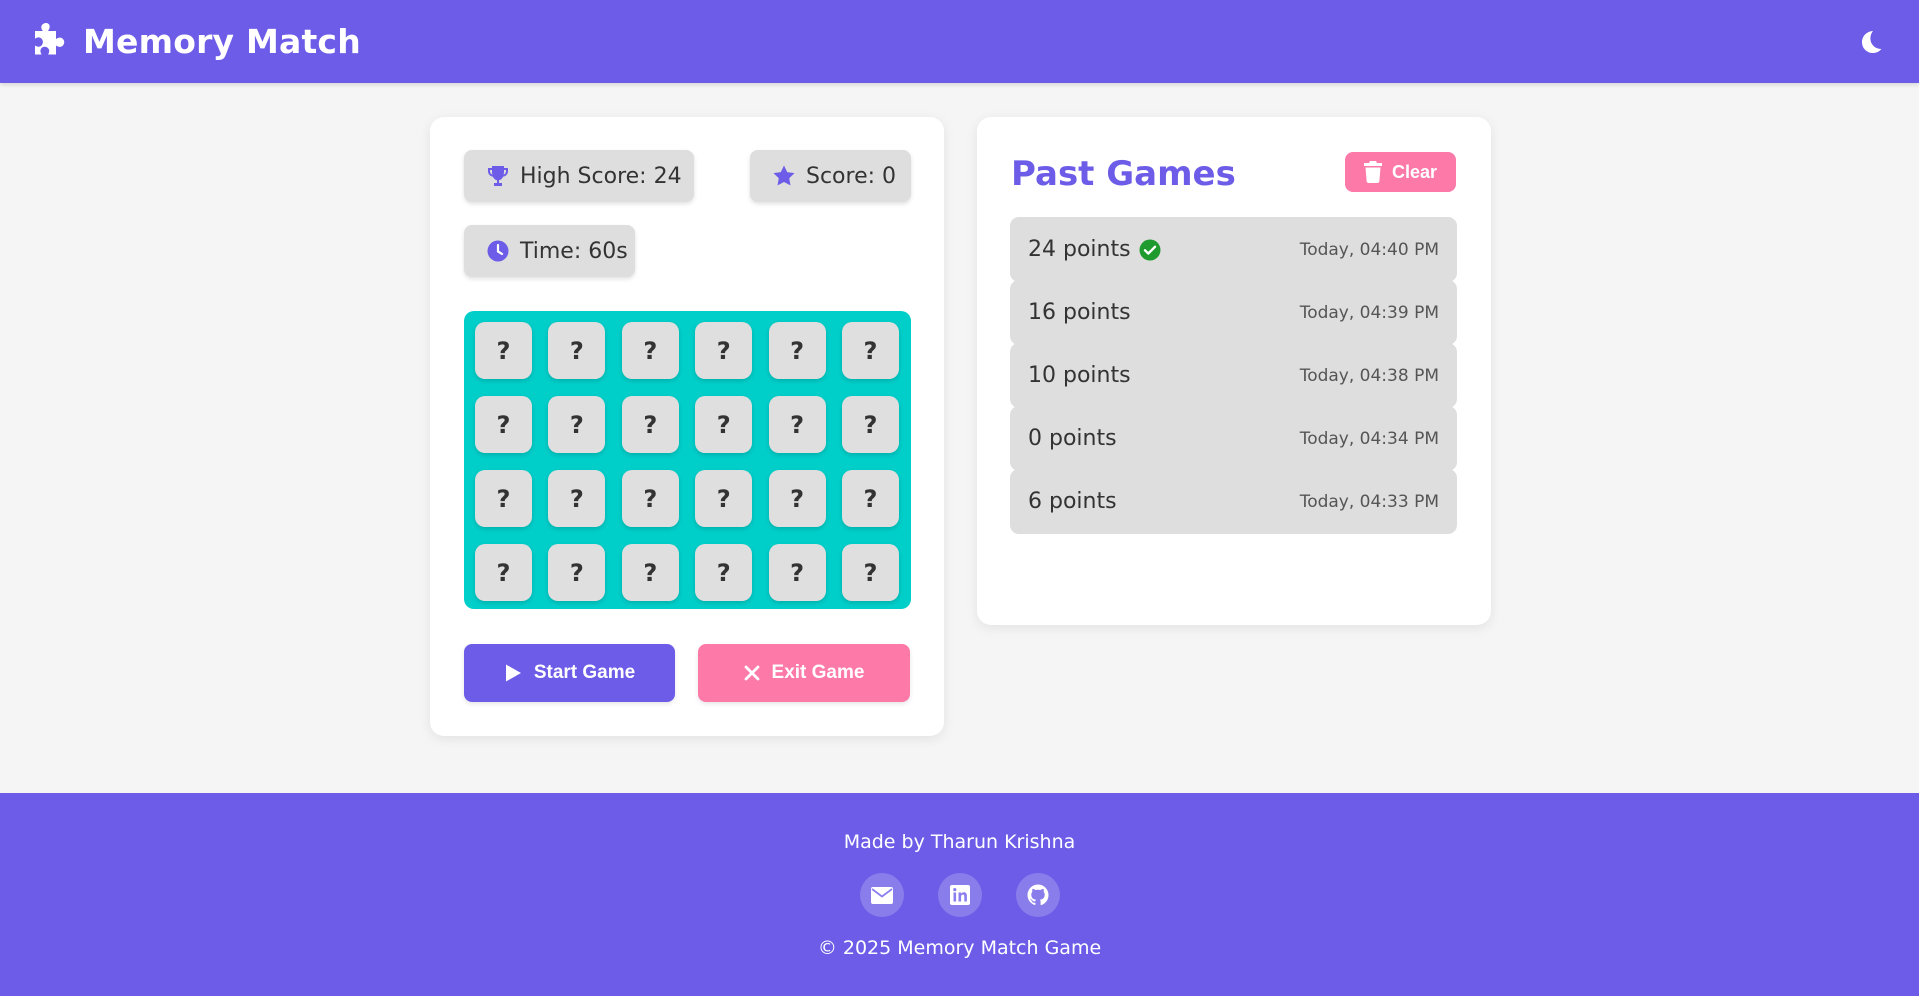 The image size is (1919, 996). Describe the element at coordinates (1369, 501) in the screenshot. I see `past-game-time: Today, 04:33 PM` at that location.